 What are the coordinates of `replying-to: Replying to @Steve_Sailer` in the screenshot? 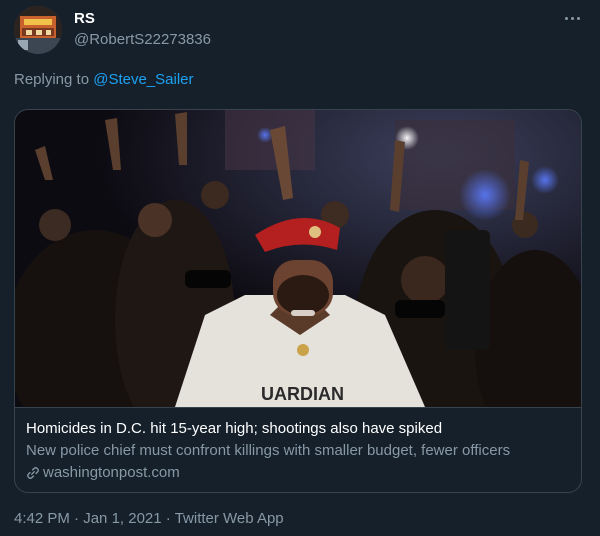 It's located at (104, 79).